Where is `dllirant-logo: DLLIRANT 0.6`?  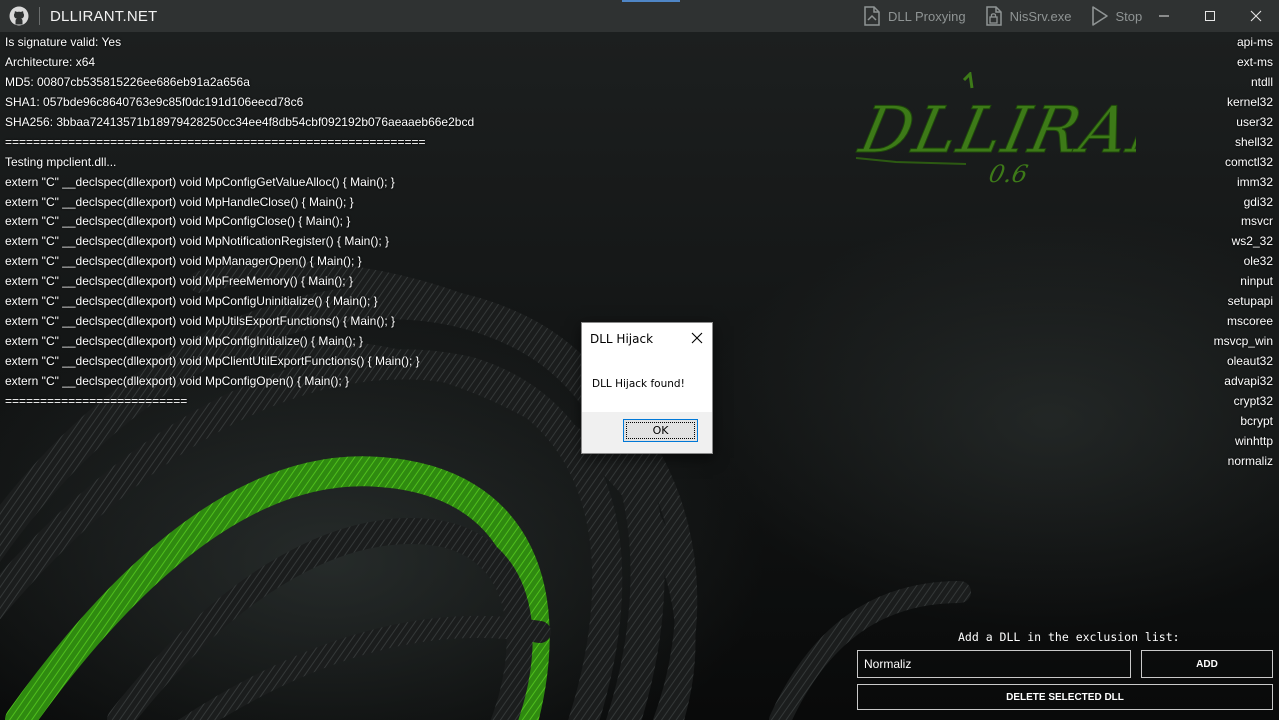
dllirant-logo: DLLIRANT 0.6 is located at coordinates (994, 130).